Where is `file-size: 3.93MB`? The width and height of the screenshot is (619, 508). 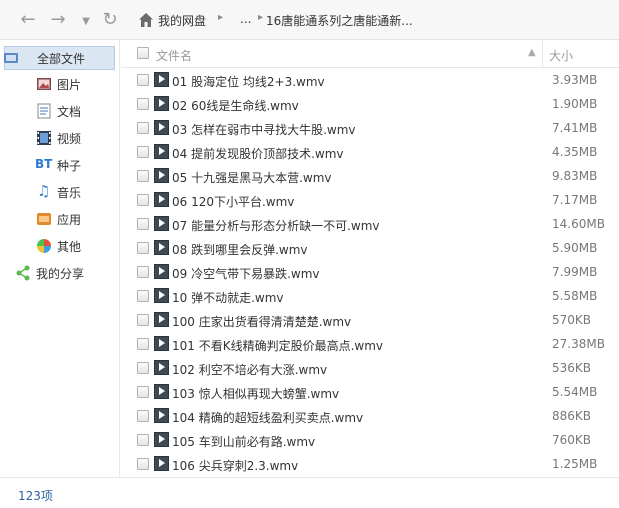
file-size: 3.93MB is located at coordinates (575, 80).